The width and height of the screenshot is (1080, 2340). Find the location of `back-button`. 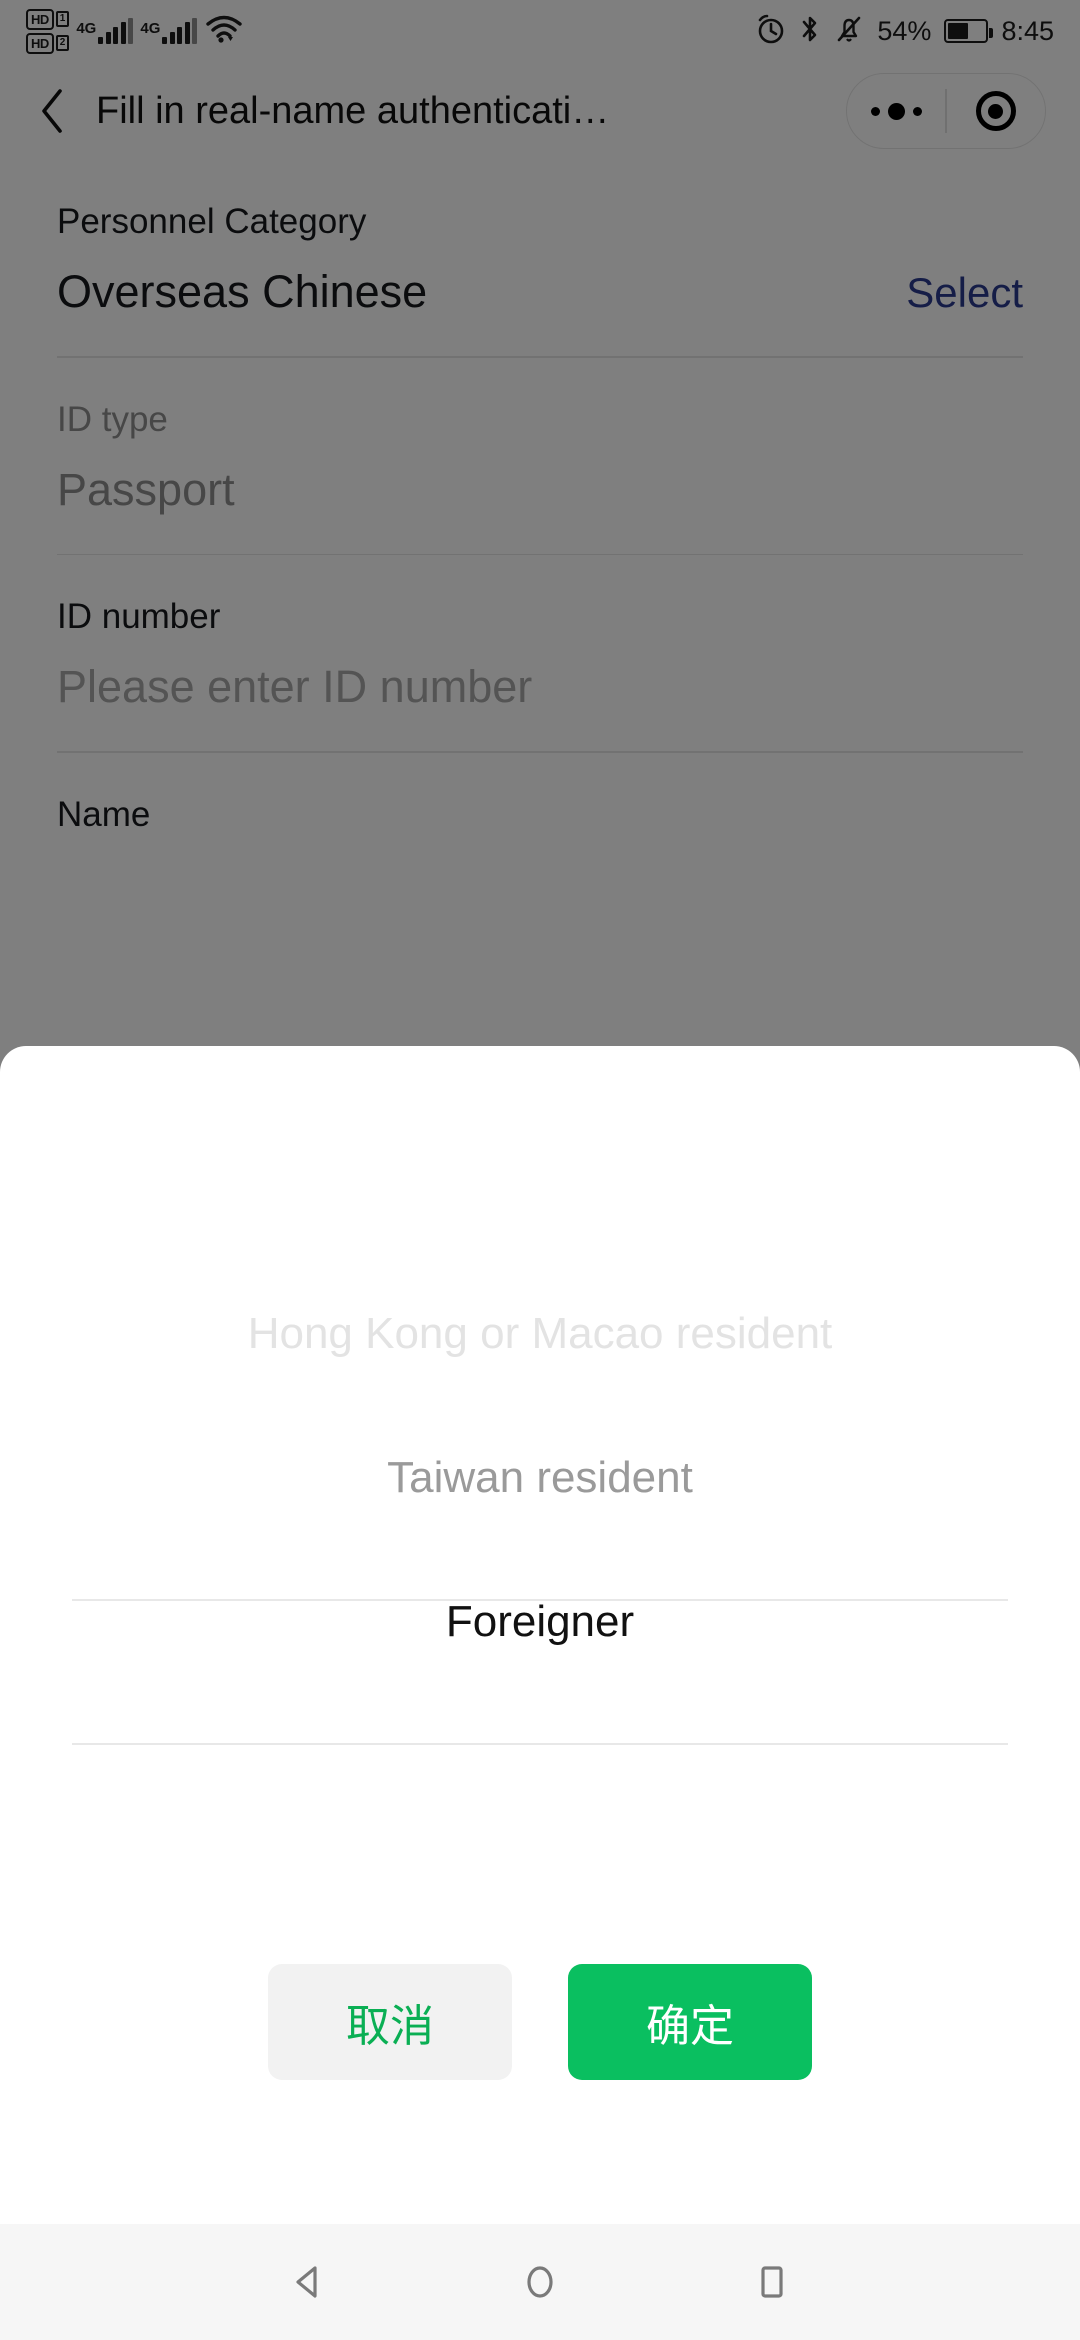

back-button is located at coordinates (52, 111).